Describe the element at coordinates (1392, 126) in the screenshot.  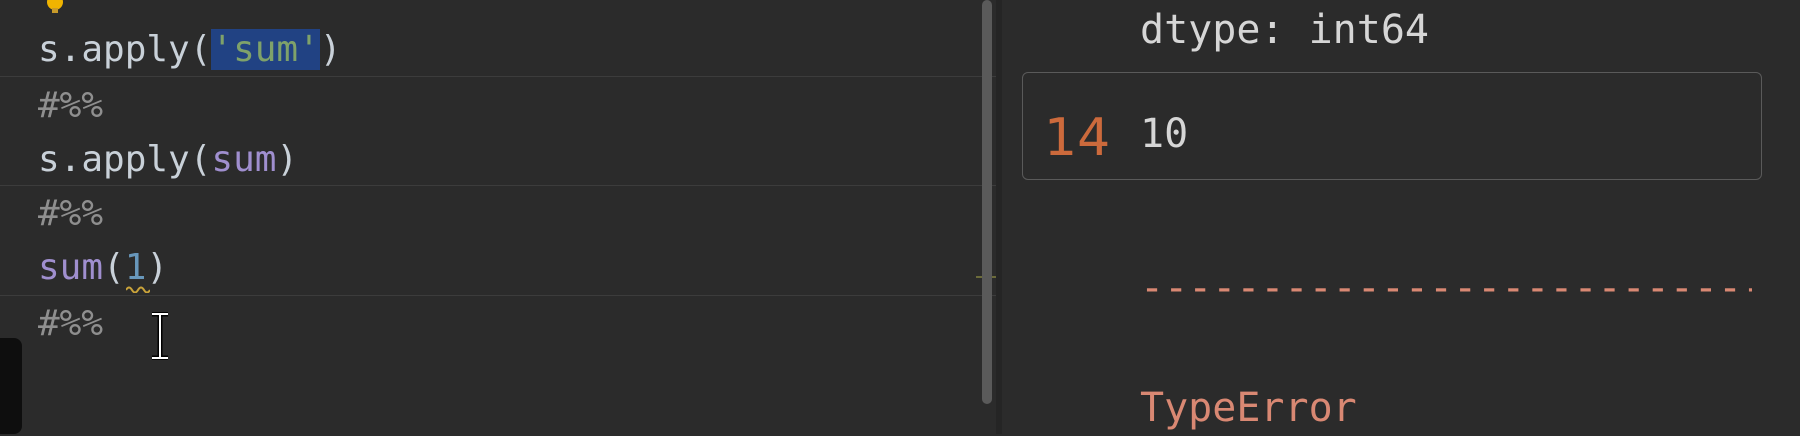
I see `output-cell` at that location.